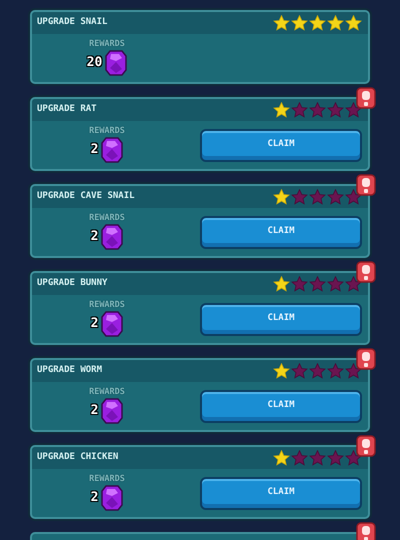  Describe the element at coordinates (72, 283) in the screenshot. I see `quest-title: UPGRADE BUNNY` at that location.